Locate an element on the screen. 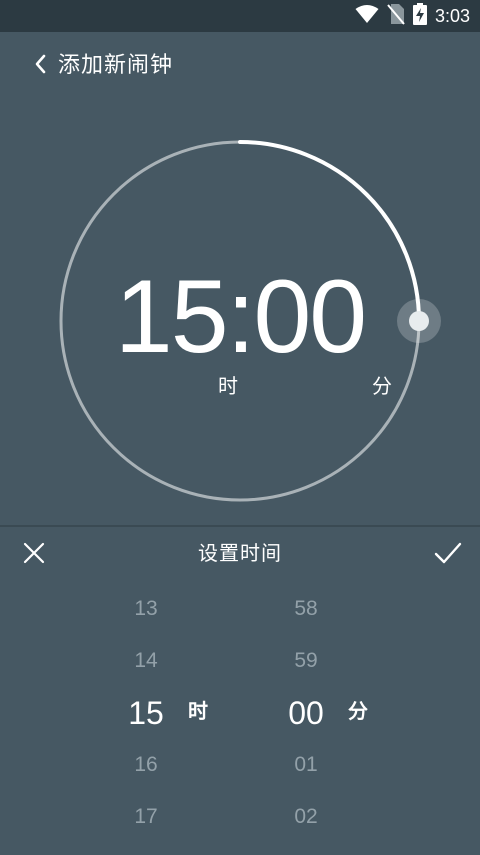 Image resolution: width=480 pixels, height=855 pixels. page-title: 添加新闹钟 is located at coordinates (116, 65).